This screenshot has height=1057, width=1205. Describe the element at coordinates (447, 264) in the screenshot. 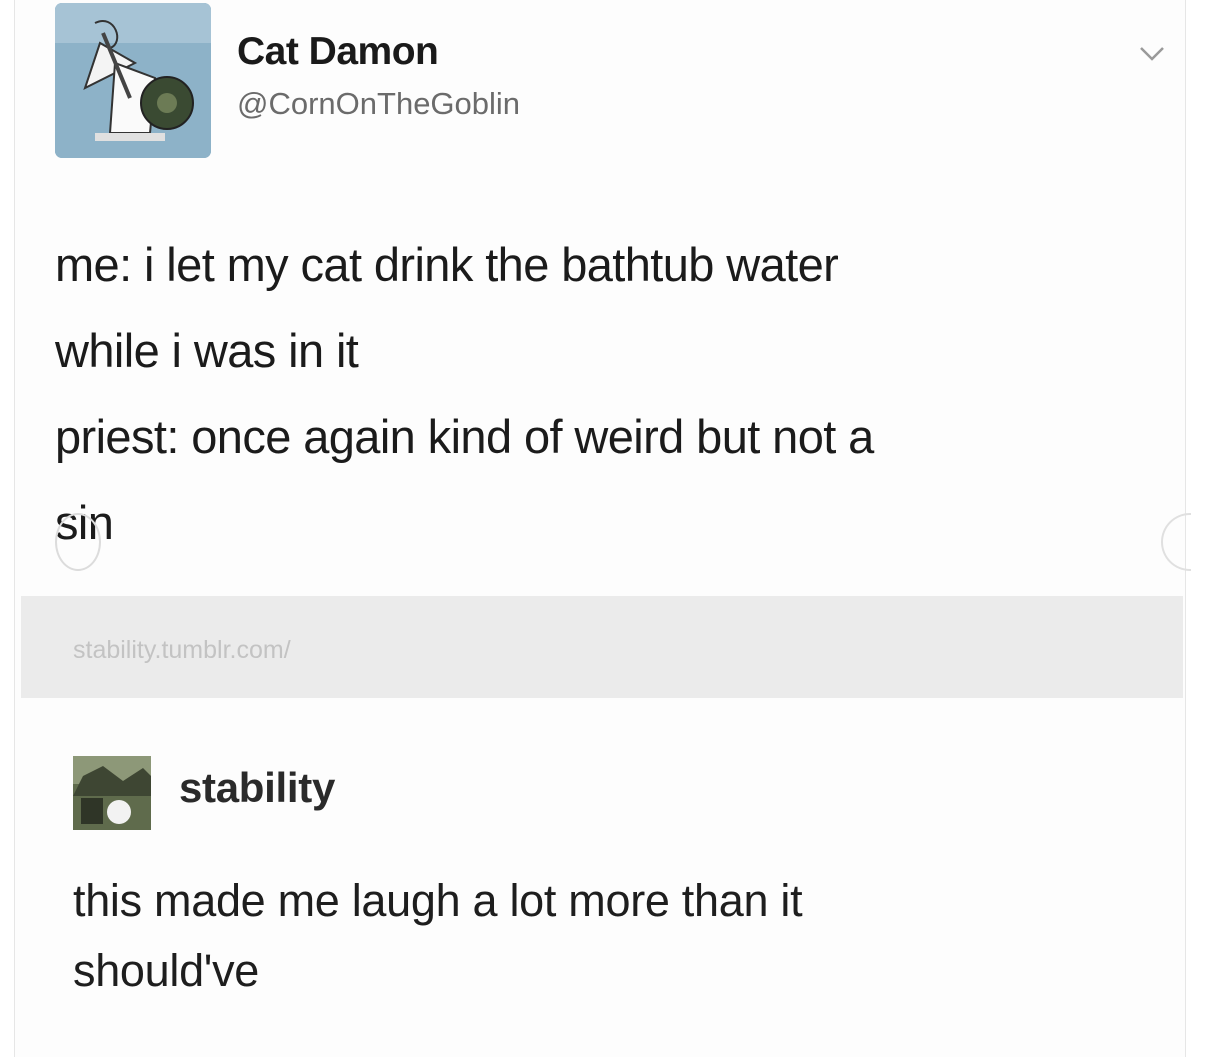

I see `tweet-line: me: i let my cat drink the bathtub water` at that location.